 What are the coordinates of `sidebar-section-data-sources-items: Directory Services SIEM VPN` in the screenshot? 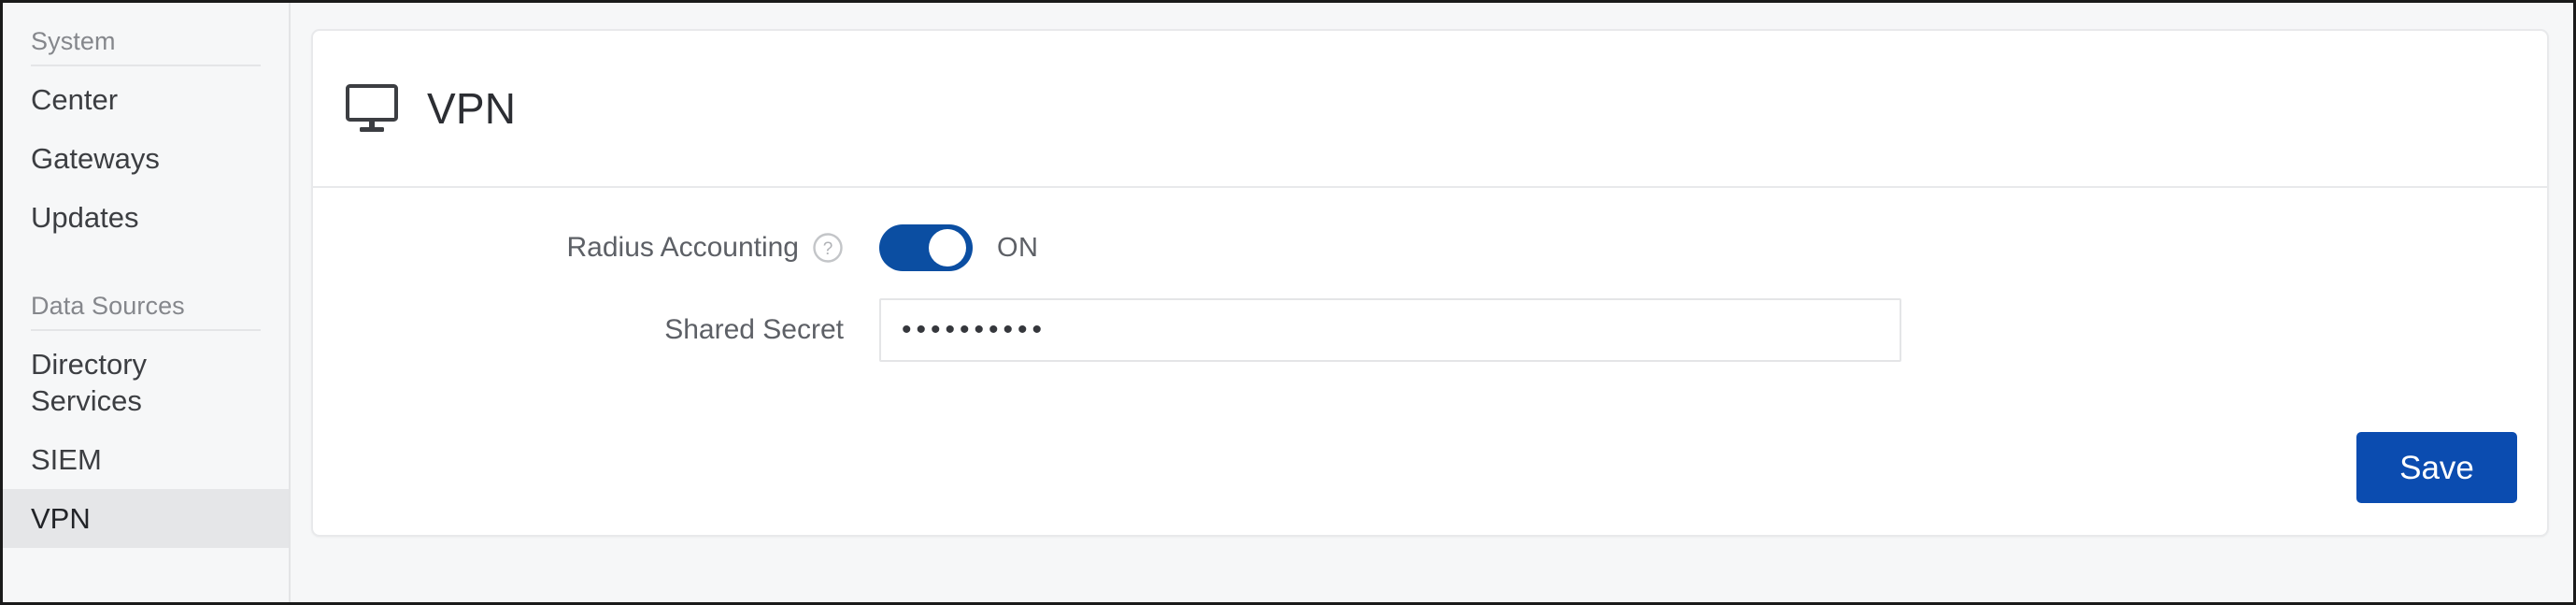 It's located at (146, 442).